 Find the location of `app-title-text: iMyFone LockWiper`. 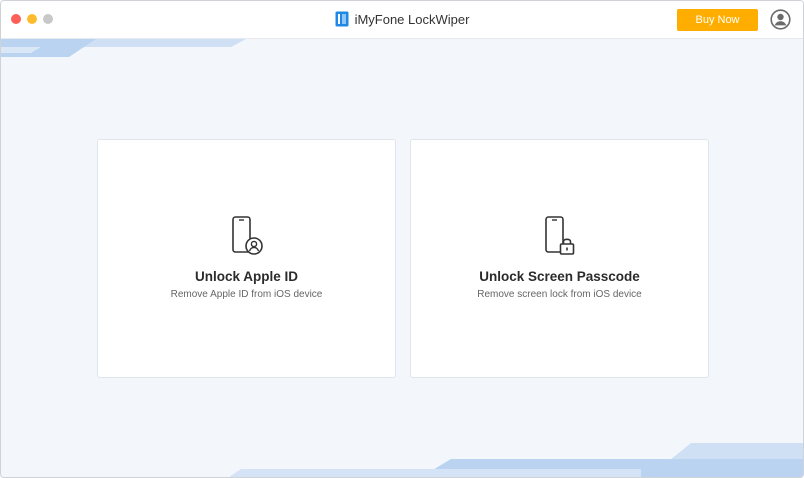

app-title-text: iMyFone LockWiper is located at coordinates (412, 19).